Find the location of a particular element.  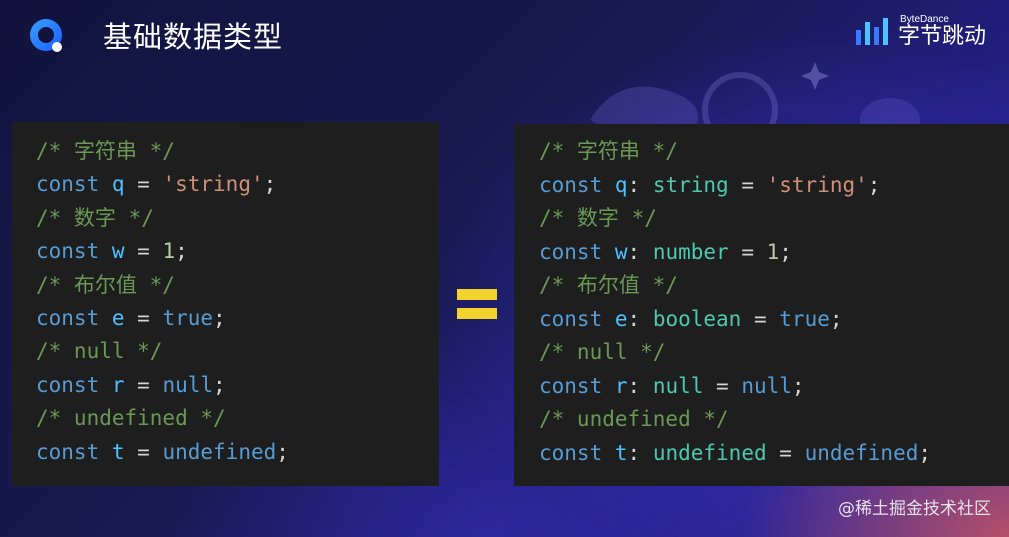

code-line: const q: string = 'string'; is located at coordinates (709, 185).